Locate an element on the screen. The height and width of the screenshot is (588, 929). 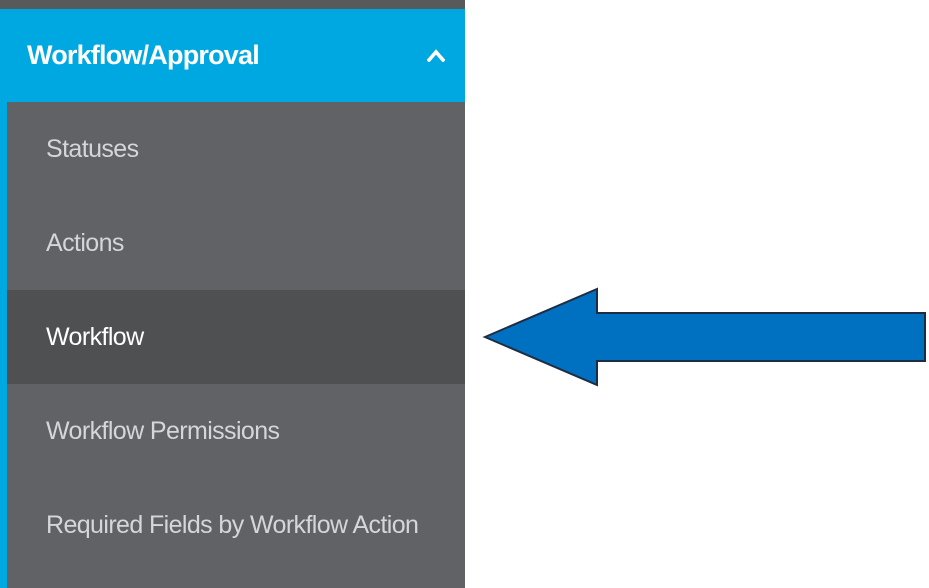
sidebar-top-strip is located at coordinates (232, 4).